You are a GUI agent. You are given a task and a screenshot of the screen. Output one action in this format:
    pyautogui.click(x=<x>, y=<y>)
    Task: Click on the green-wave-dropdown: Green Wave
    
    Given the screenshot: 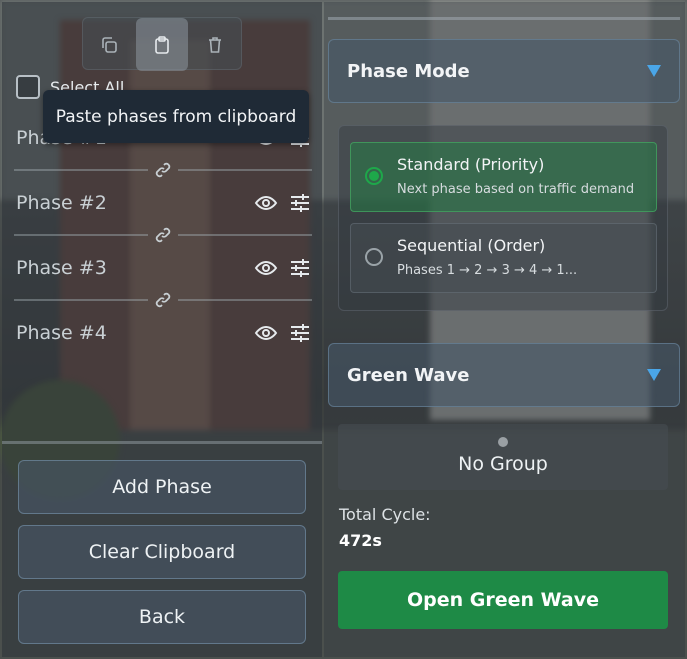 What is the action you would take?
    pyautogui.click(x=504, y=375)
    